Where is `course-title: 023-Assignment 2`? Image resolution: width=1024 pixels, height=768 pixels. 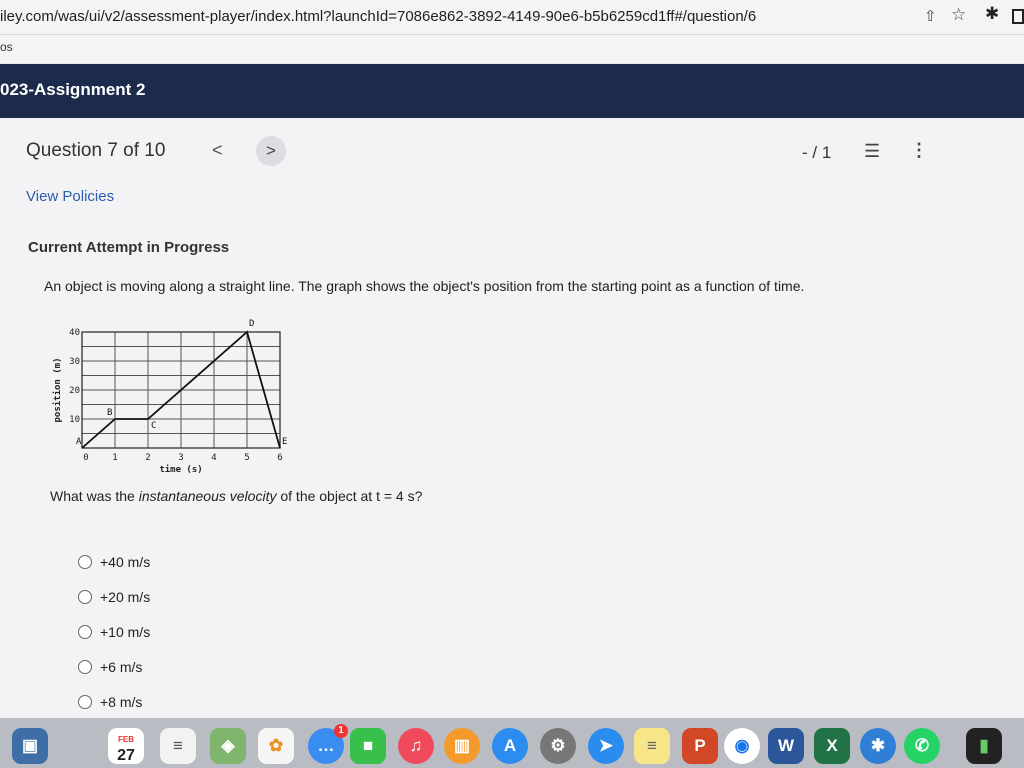
course-title: 023-Assignment 2 is located at coordinates (73, 89).